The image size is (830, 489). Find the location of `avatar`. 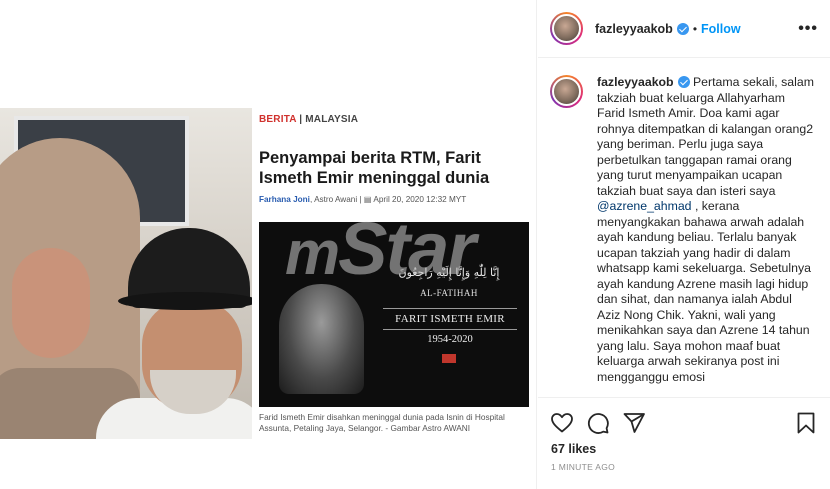

avatar is located at coordinates (566, 28).